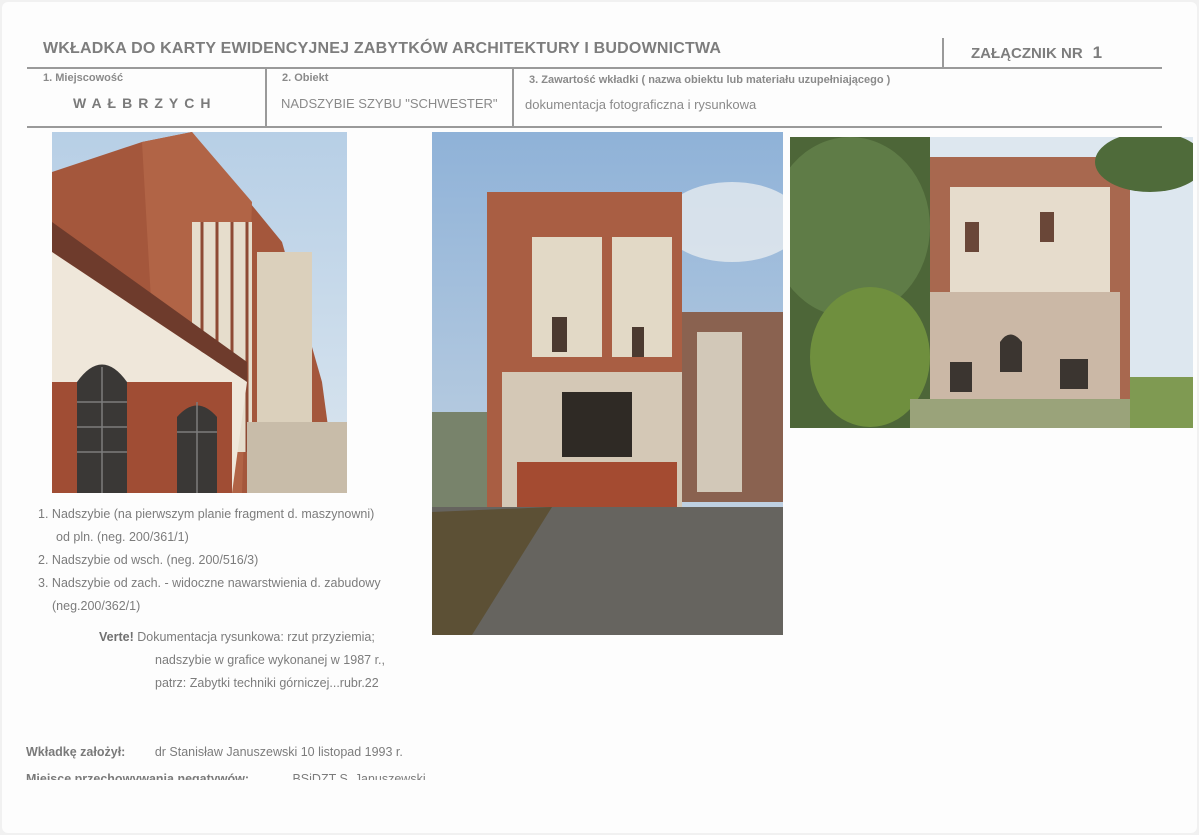  I want to click on caption-2-num: 2., so click(43, 560).